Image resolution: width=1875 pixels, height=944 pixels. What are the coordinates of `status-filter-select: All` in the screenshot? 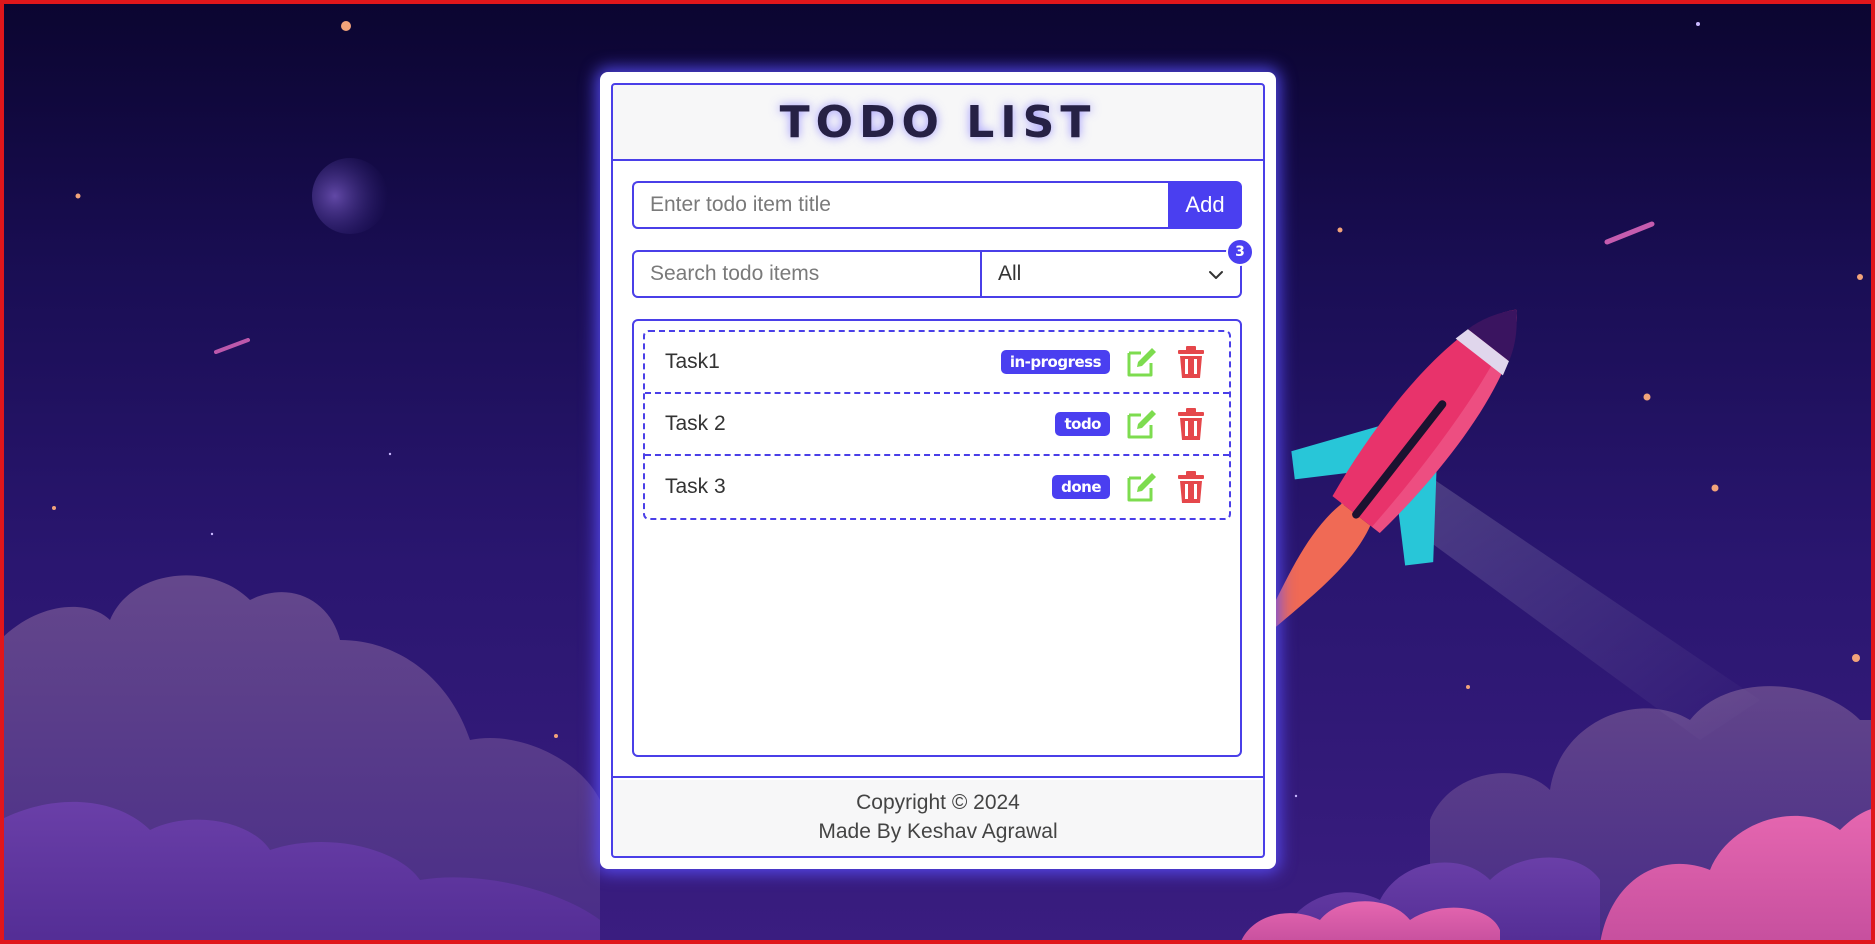 It's located at (1111, 274).